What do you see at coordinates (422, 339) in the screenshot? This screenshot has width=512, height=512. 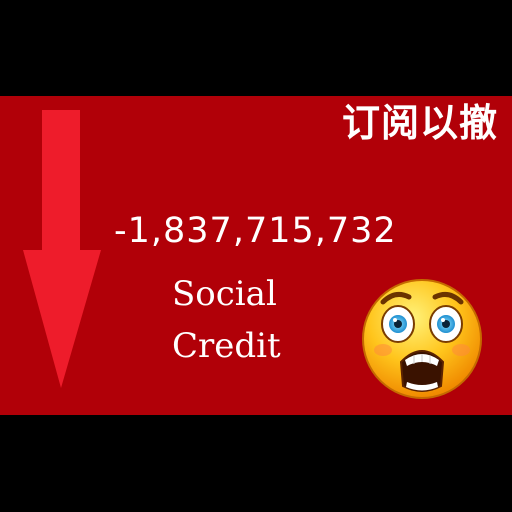 I see `shocked-face-emoji` at bounding box center [422, 339].